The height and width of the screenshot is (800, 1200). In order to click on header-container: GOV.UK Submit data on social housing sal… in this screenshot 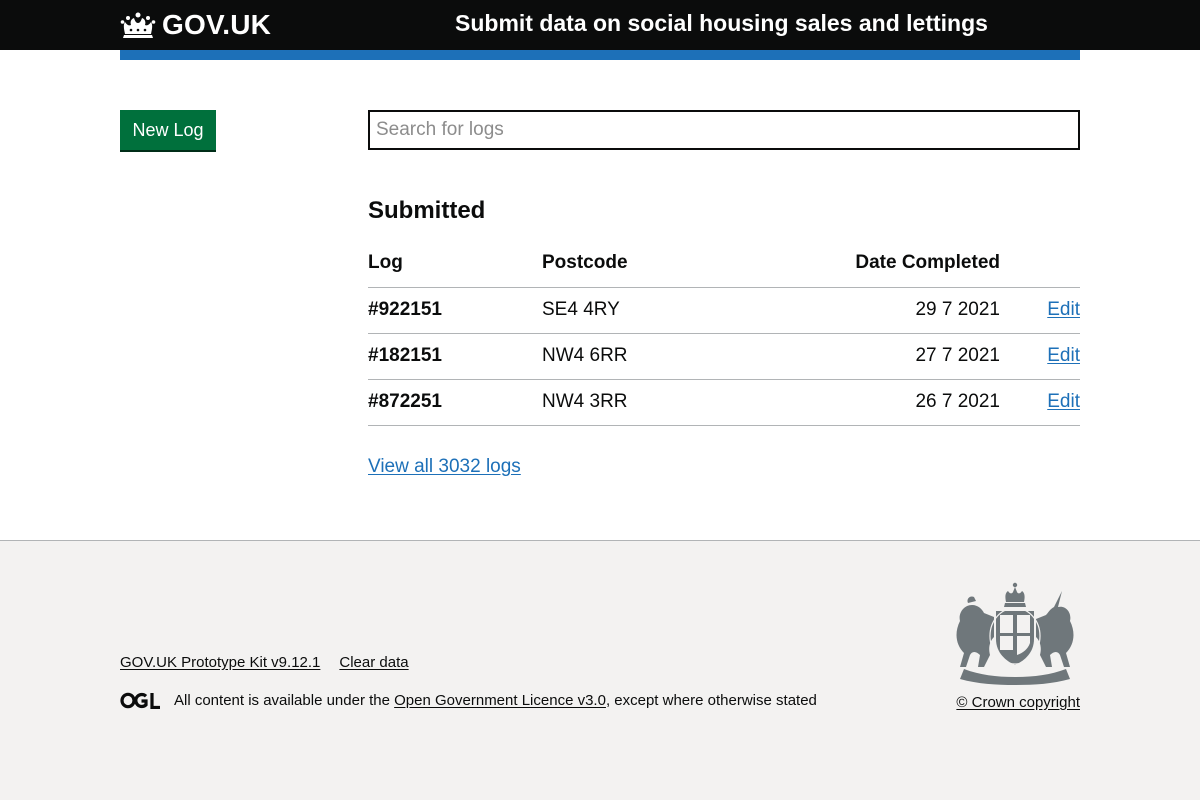, I will do `click(600, 25)`.